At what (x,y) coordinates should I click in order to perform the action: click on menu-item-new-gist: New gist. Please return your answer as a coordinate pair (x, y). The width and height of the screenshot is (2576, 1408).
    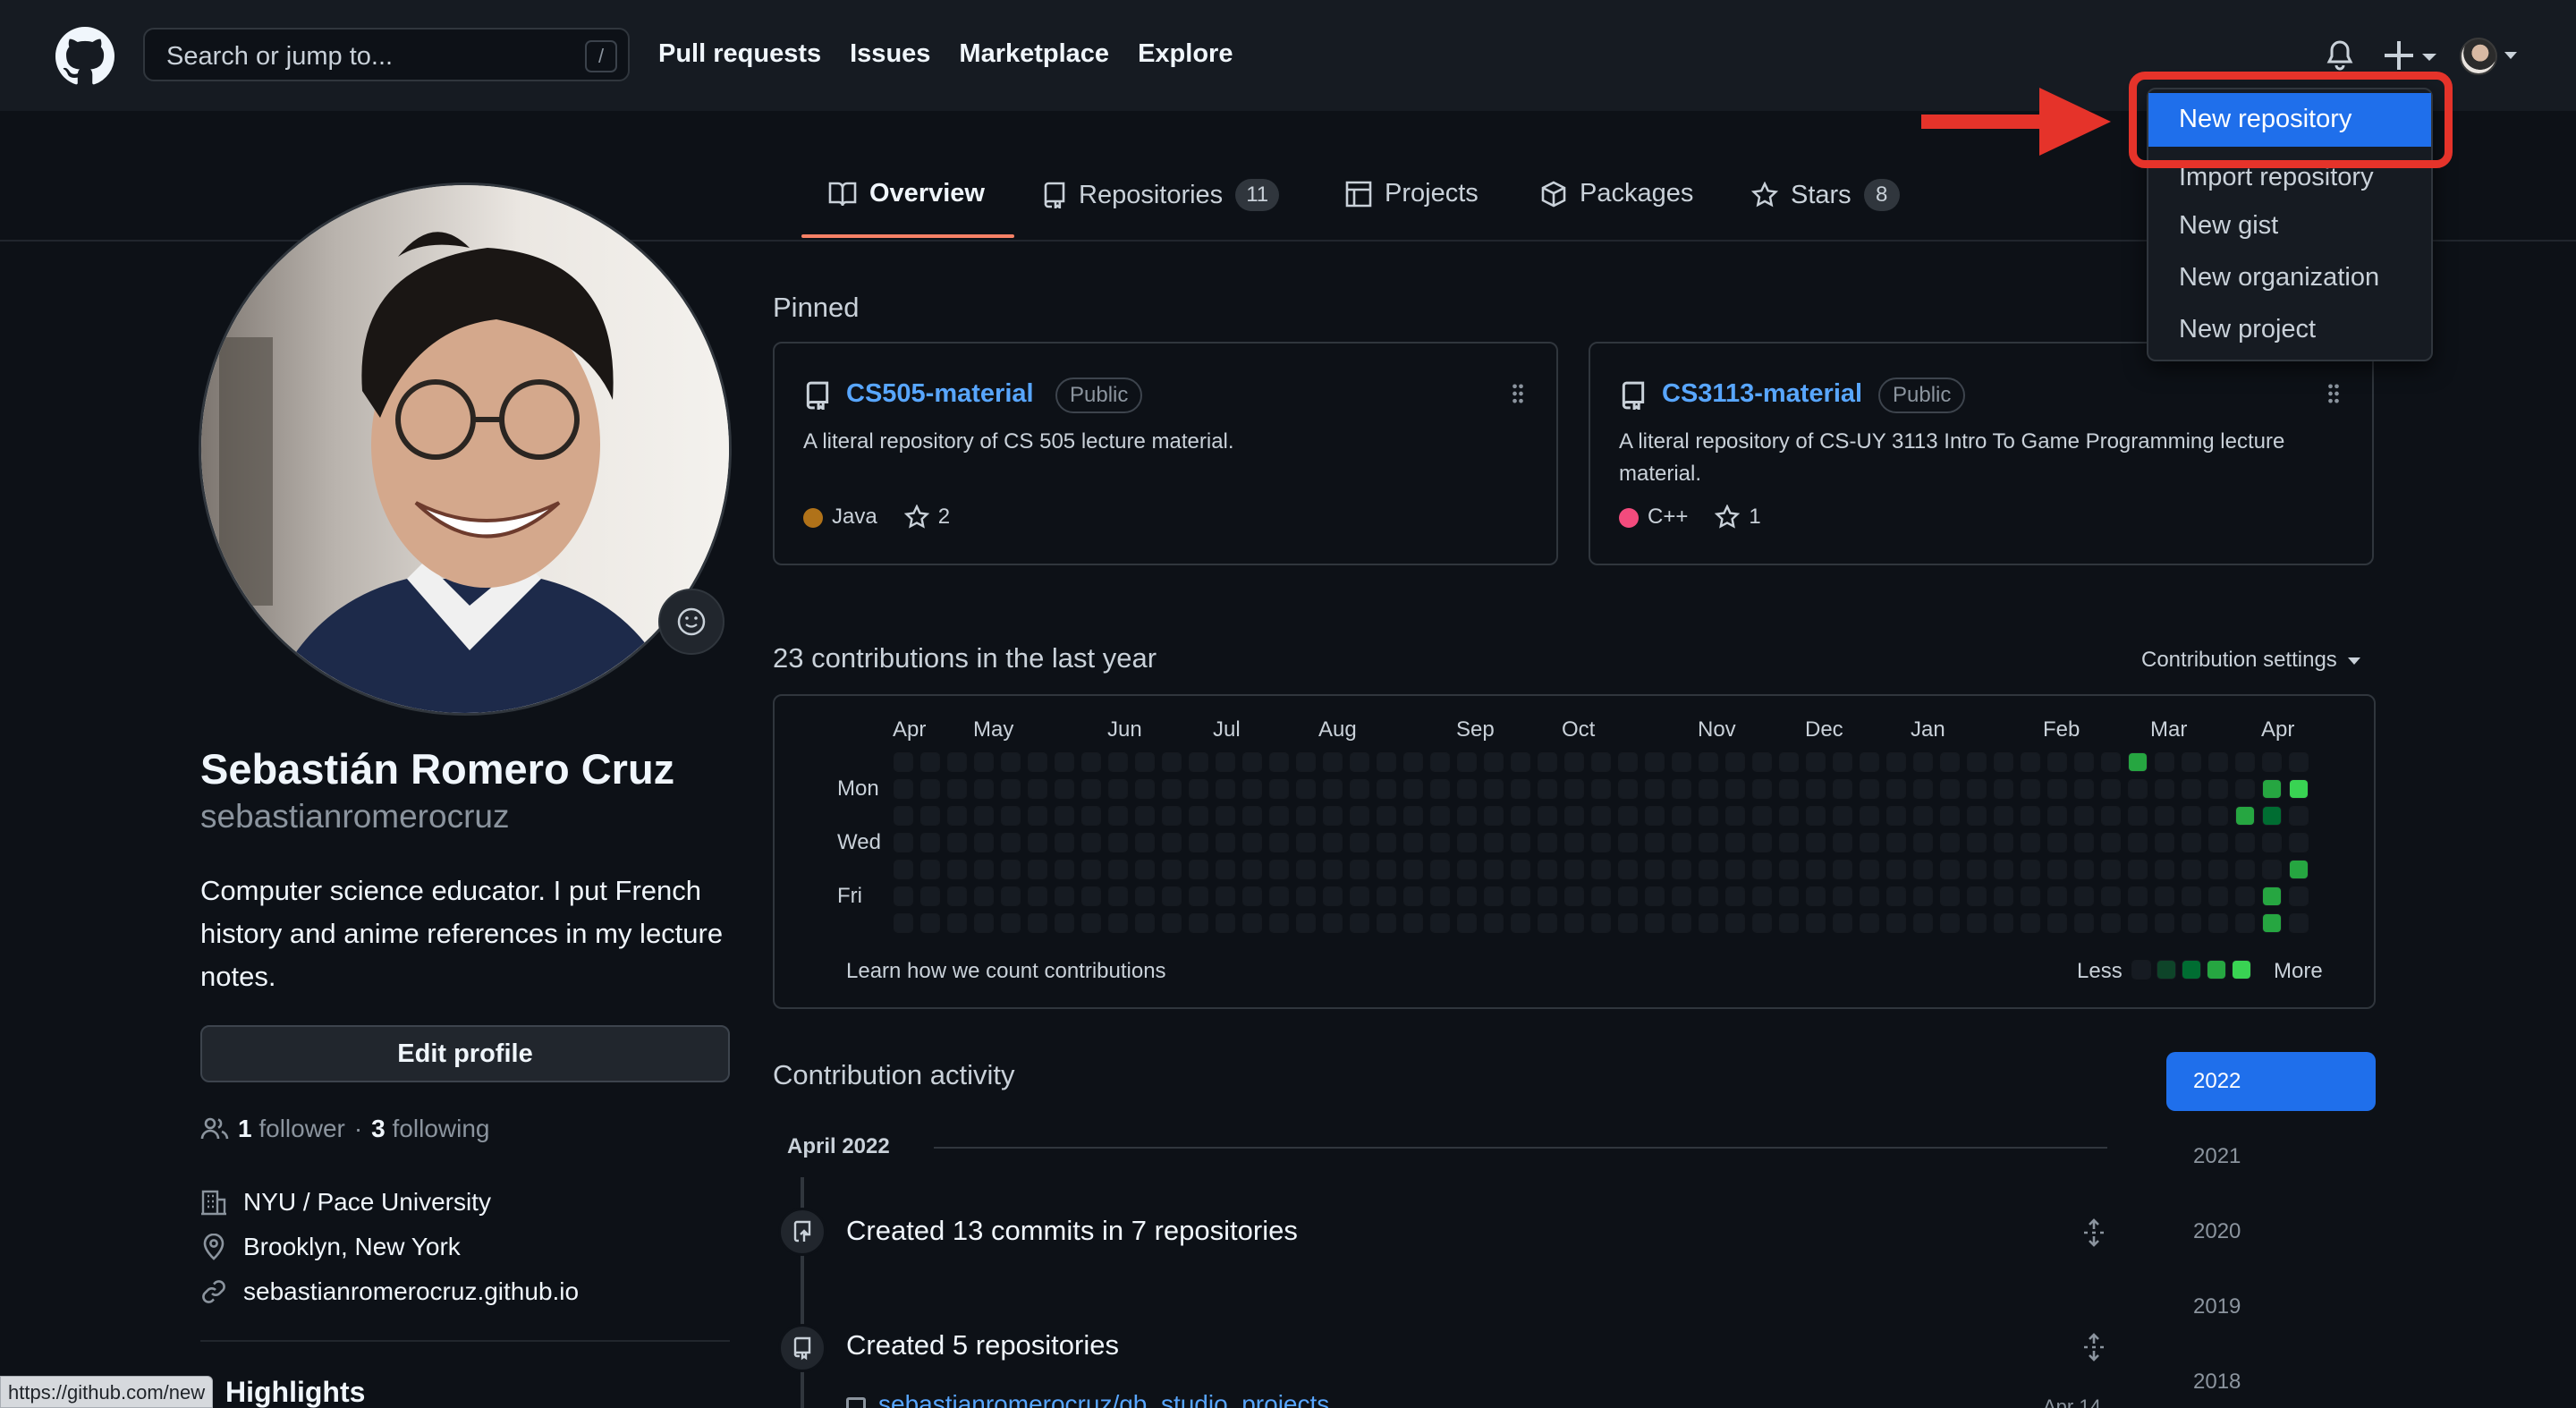
    Looking at the image, I should click on (2228, 226).